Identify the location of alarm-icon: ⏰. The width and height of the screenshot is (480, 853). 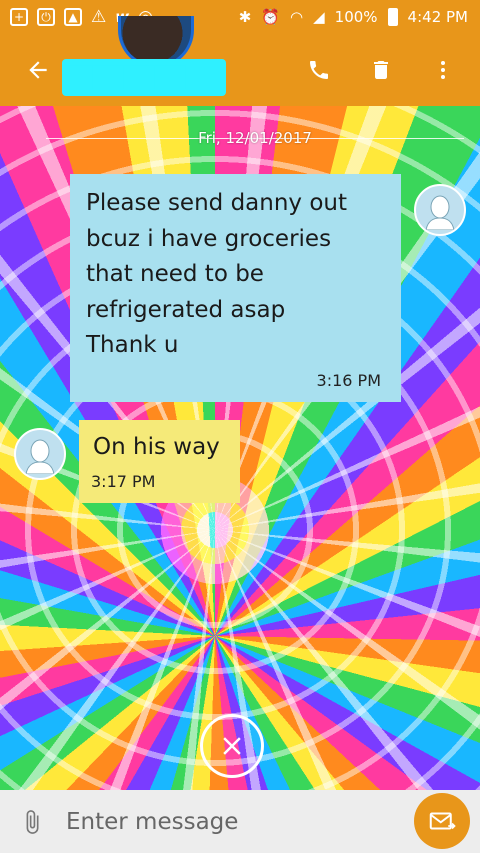
(271, 16).